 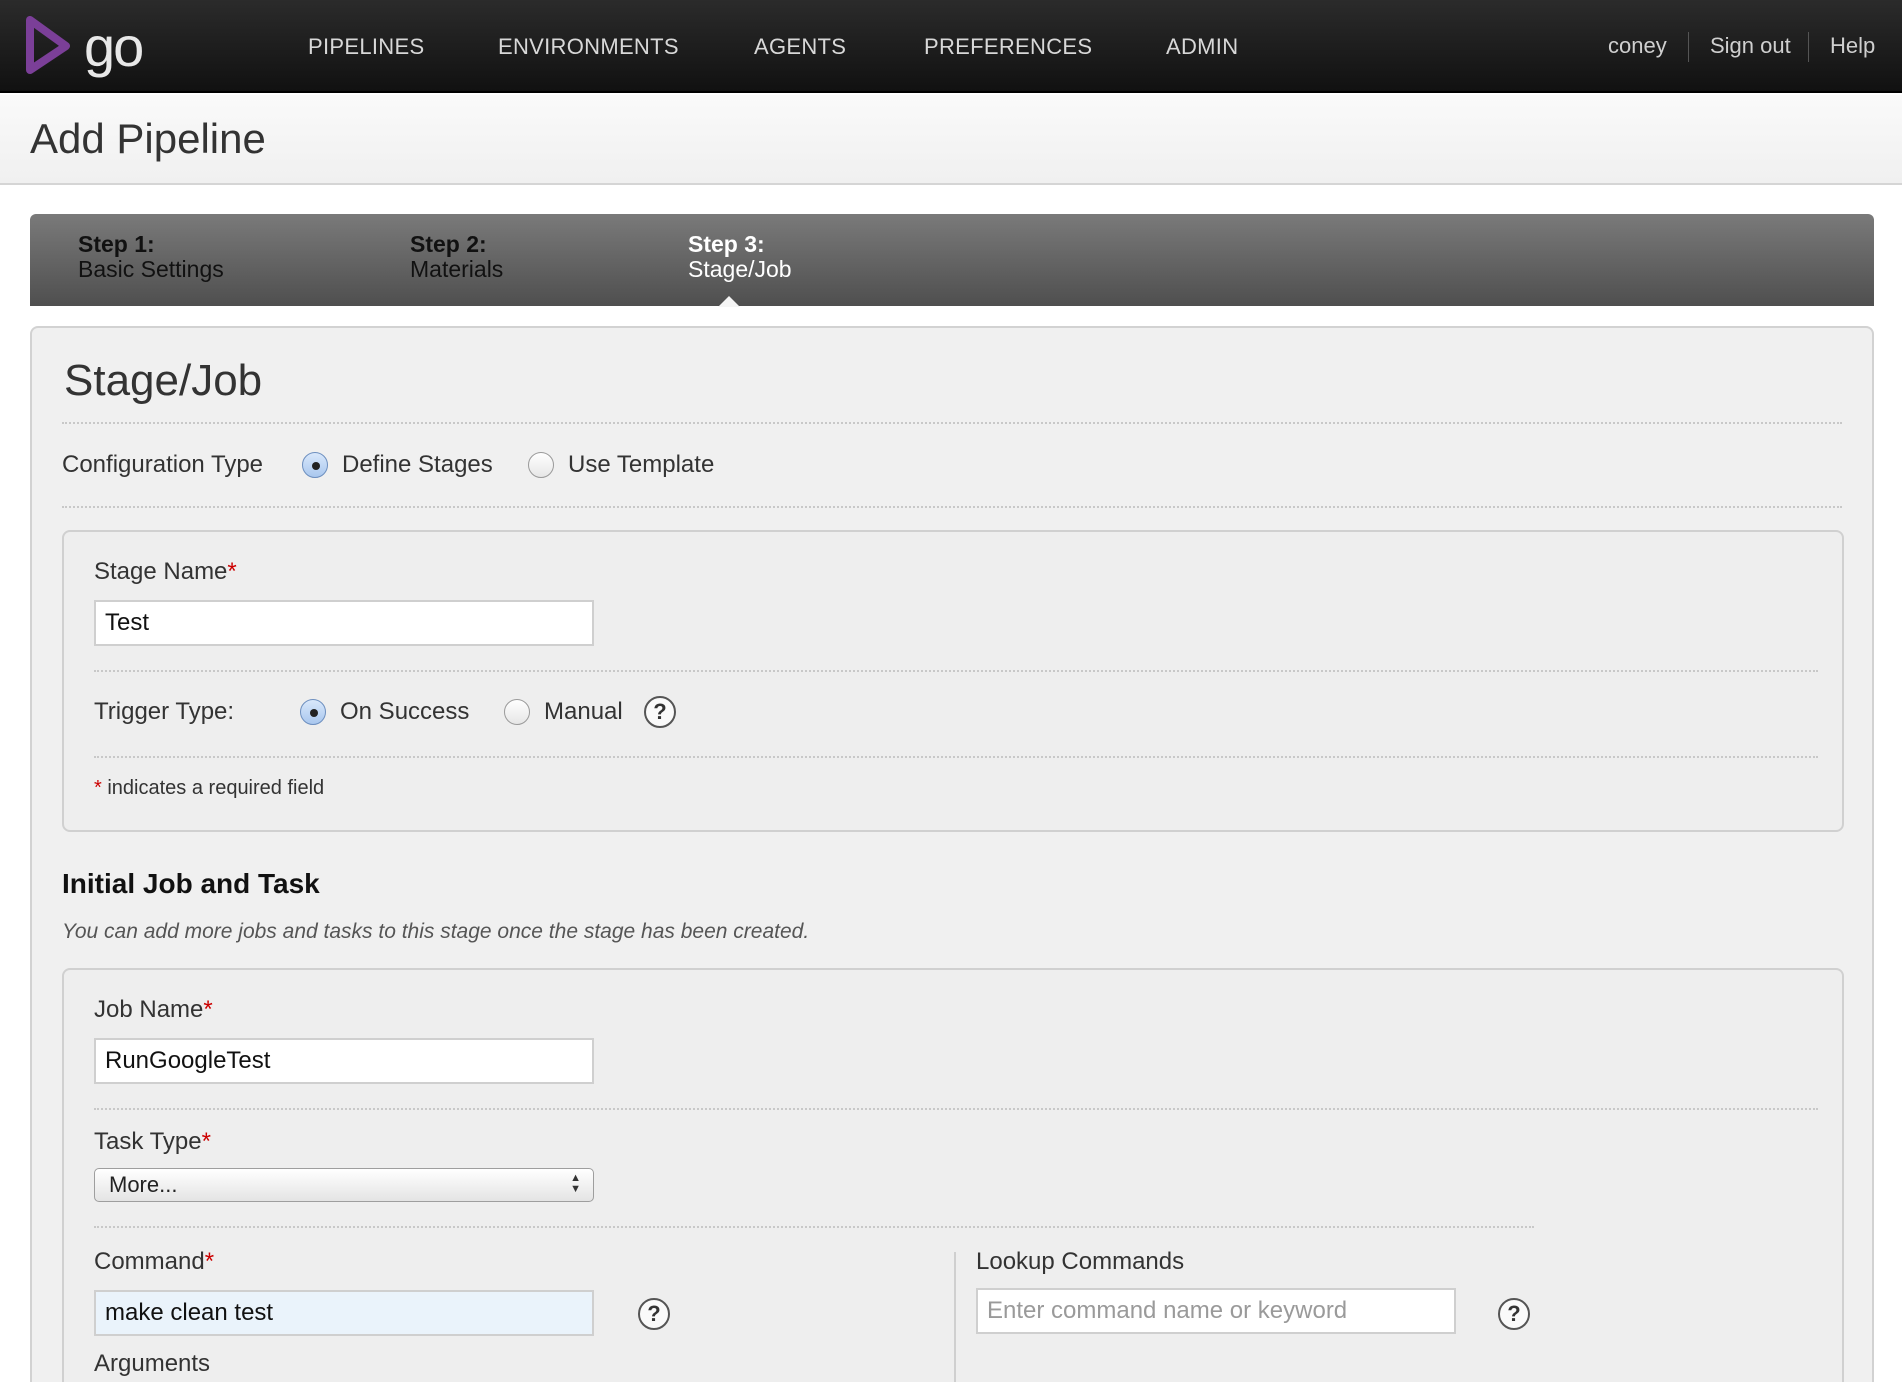 I want to click on command-help-icon: ?, so click(x=654, y=1314).